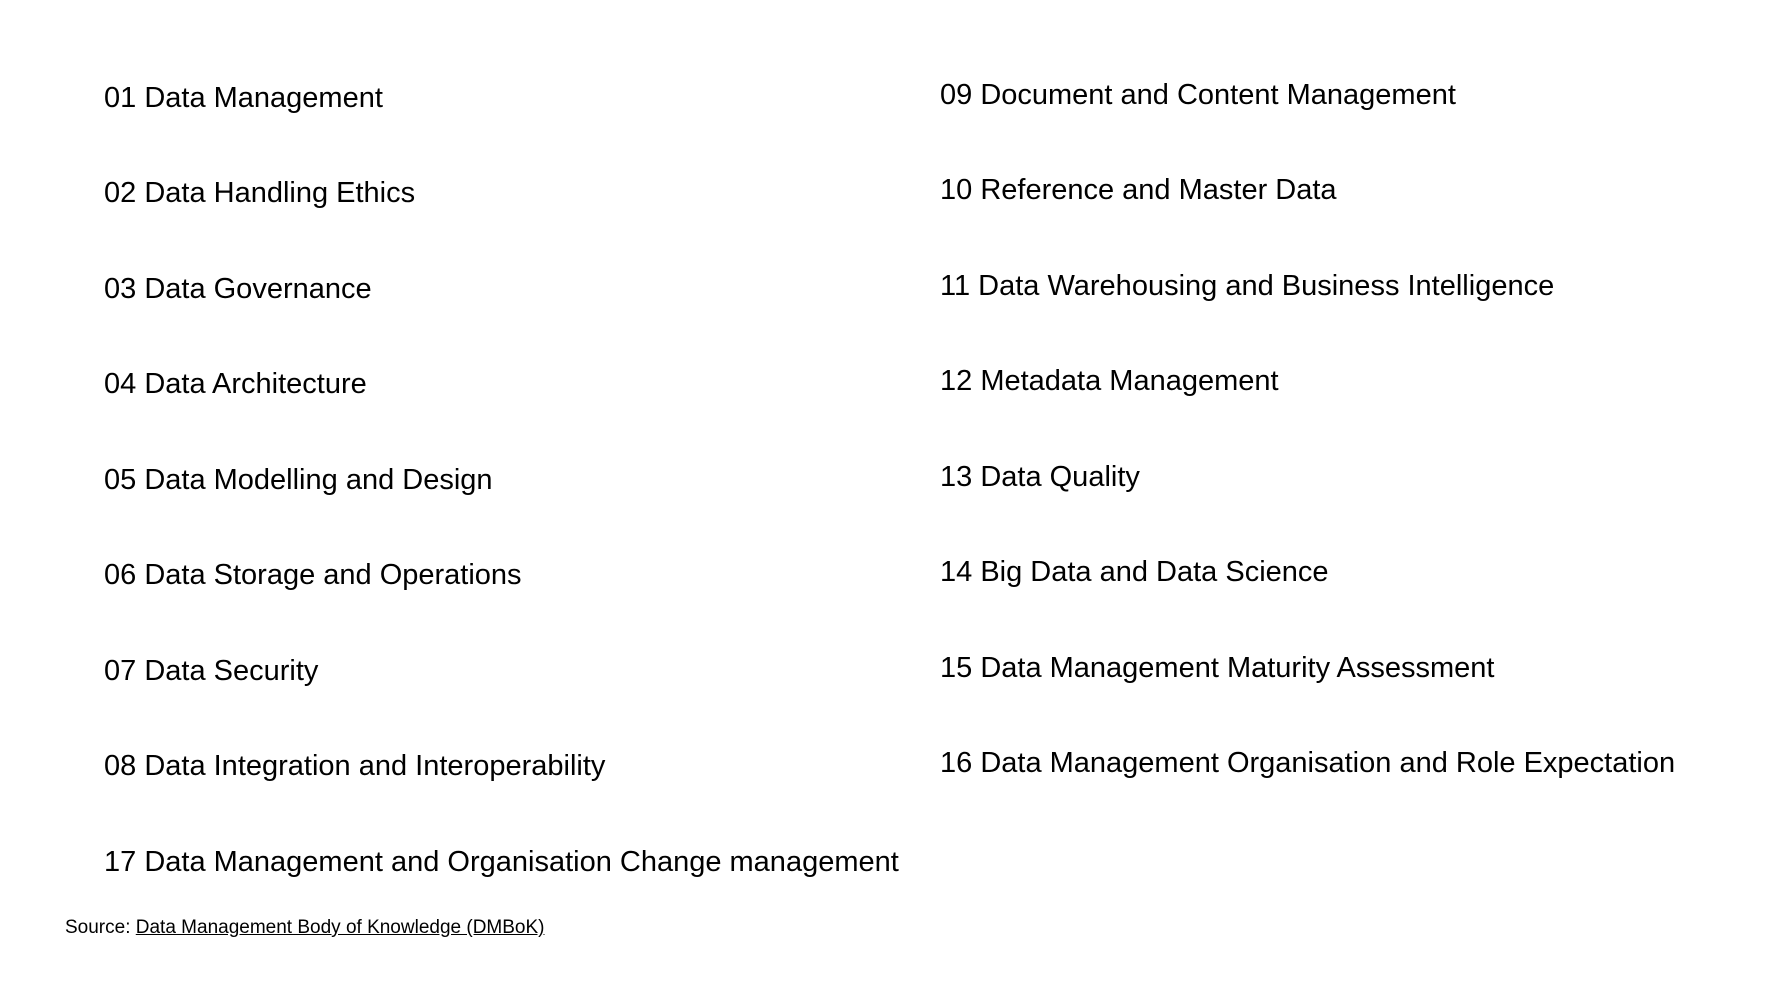 This screenshot has width=1770, height=1002. I want to click on list-item: 15 Data Management Maturity Assessment, so click(1217, 668).